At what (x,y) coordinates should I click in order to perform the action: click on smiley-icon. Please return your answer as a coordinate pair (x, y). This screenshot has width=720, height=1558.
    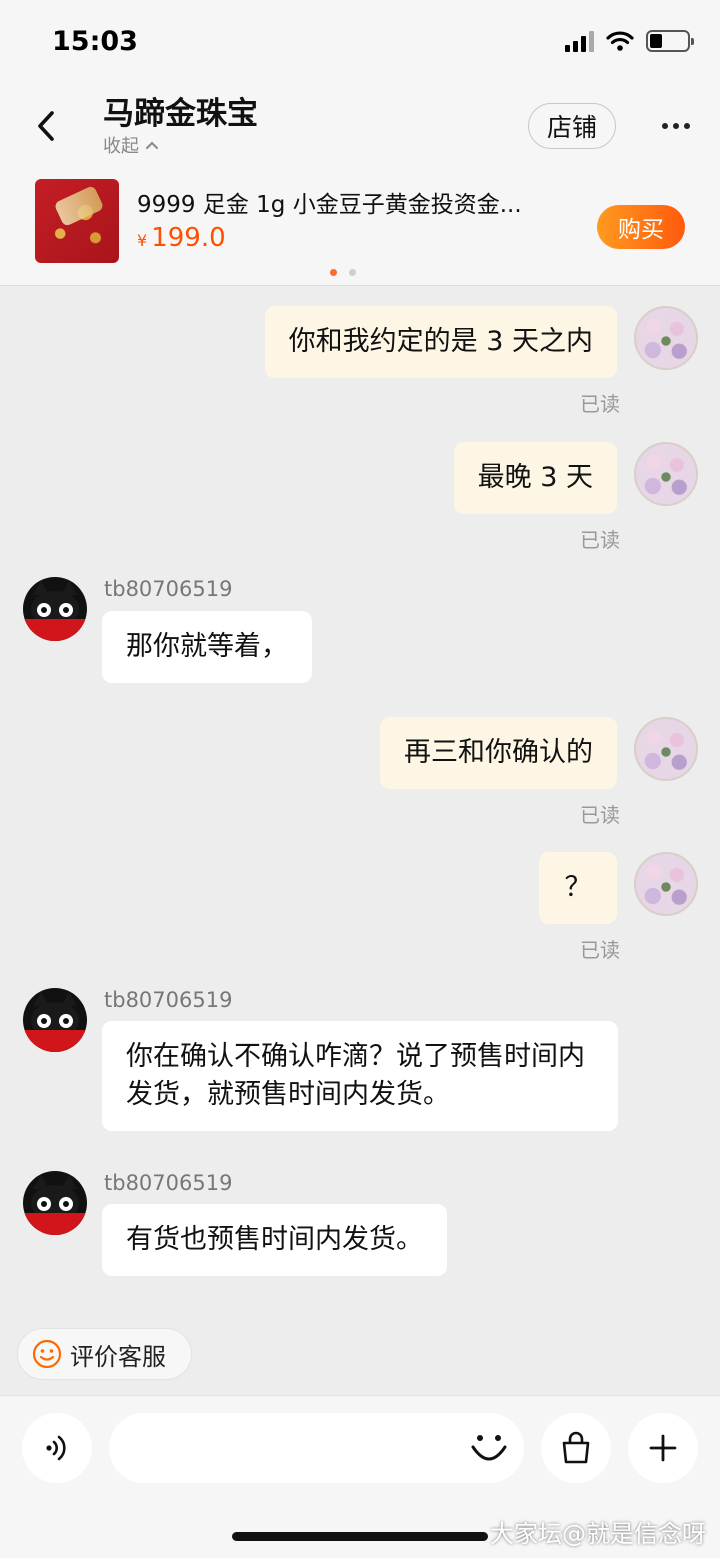
    Looking at the image, I should click on (47, 1354).